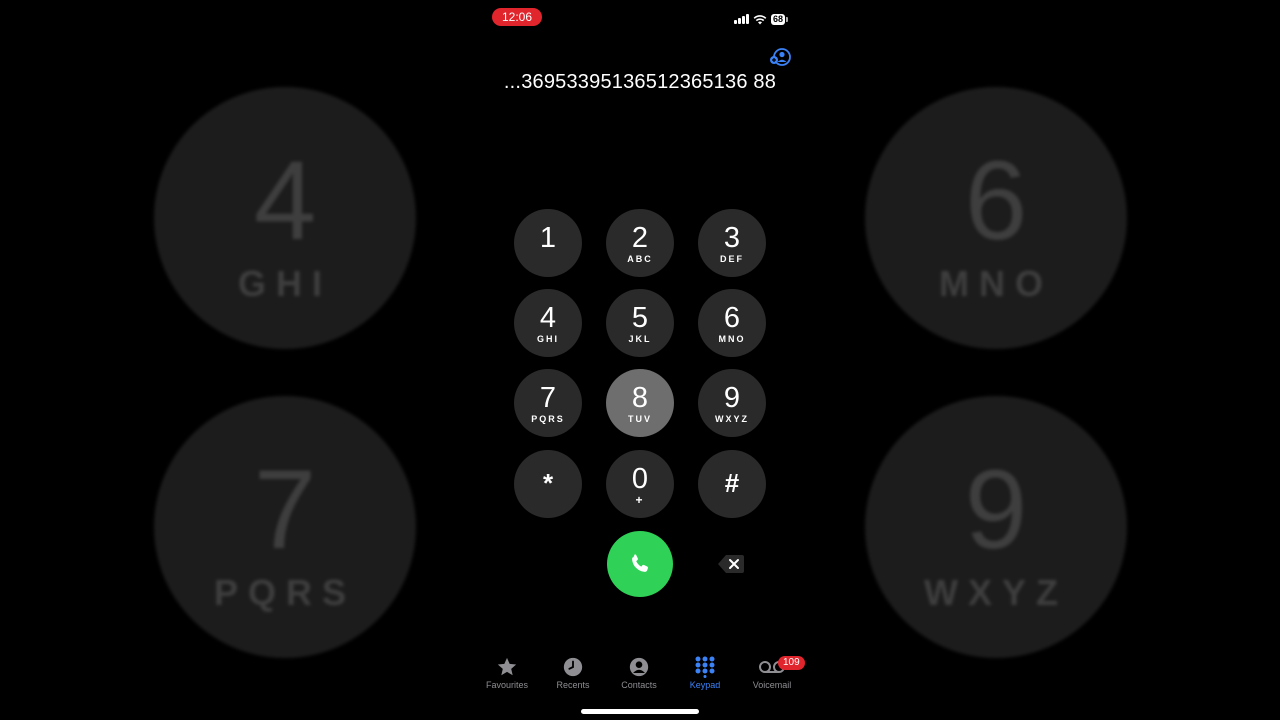 This screenshot has width=1280, height=720. I want to click on background-key-9: 9 WXYZ, so click(996, 527).